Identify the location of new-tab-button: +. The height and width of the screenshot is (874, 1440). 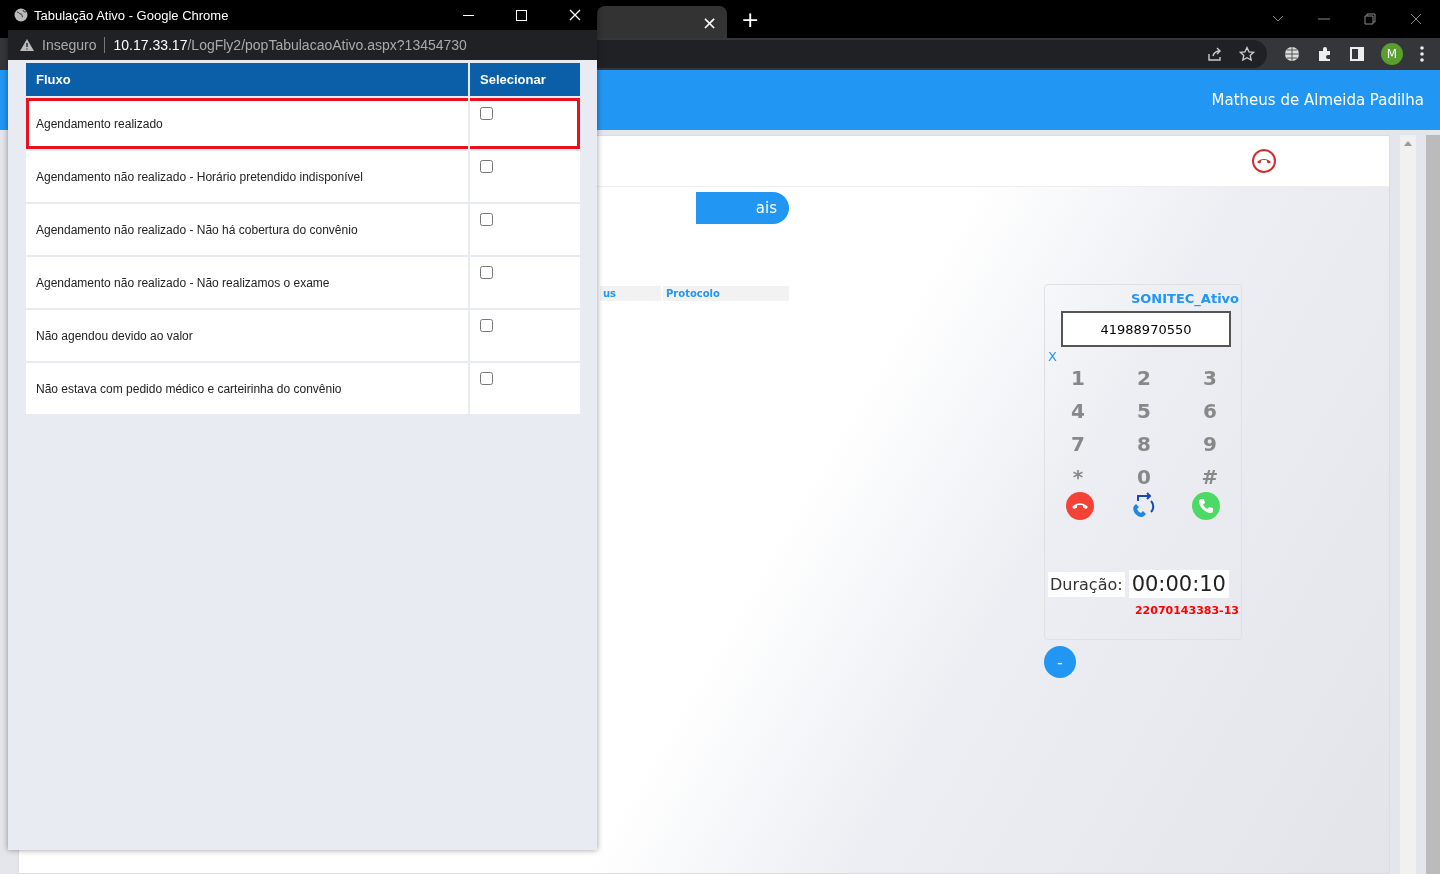
(750, 19).